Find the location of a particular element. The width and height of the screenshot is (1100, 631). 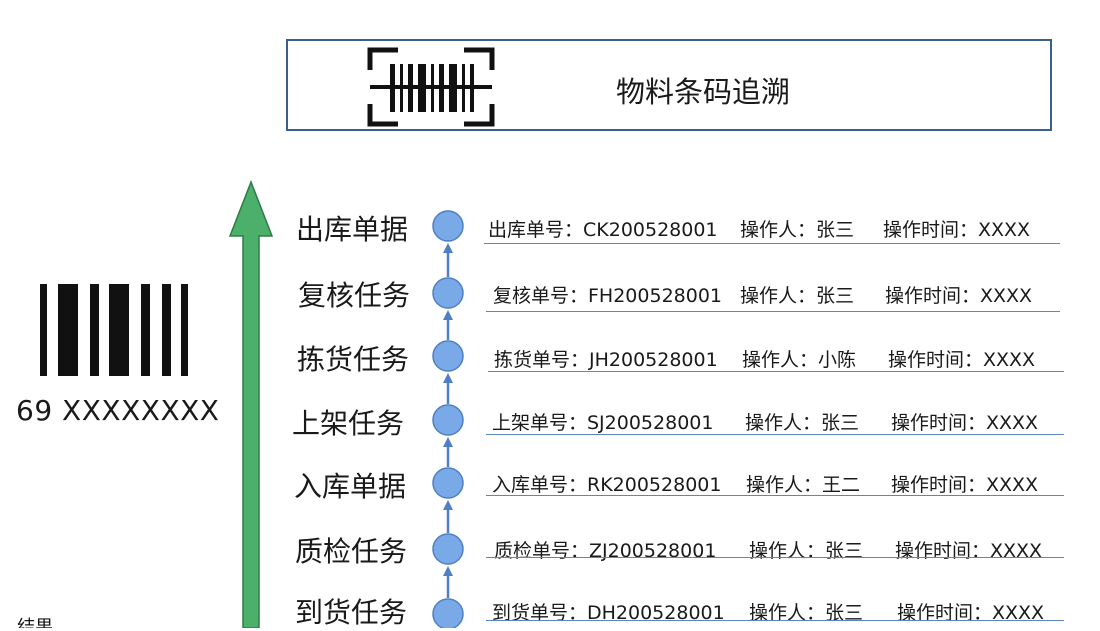

page-title: 物料条码追溯 is located at coordinates (703, 92).